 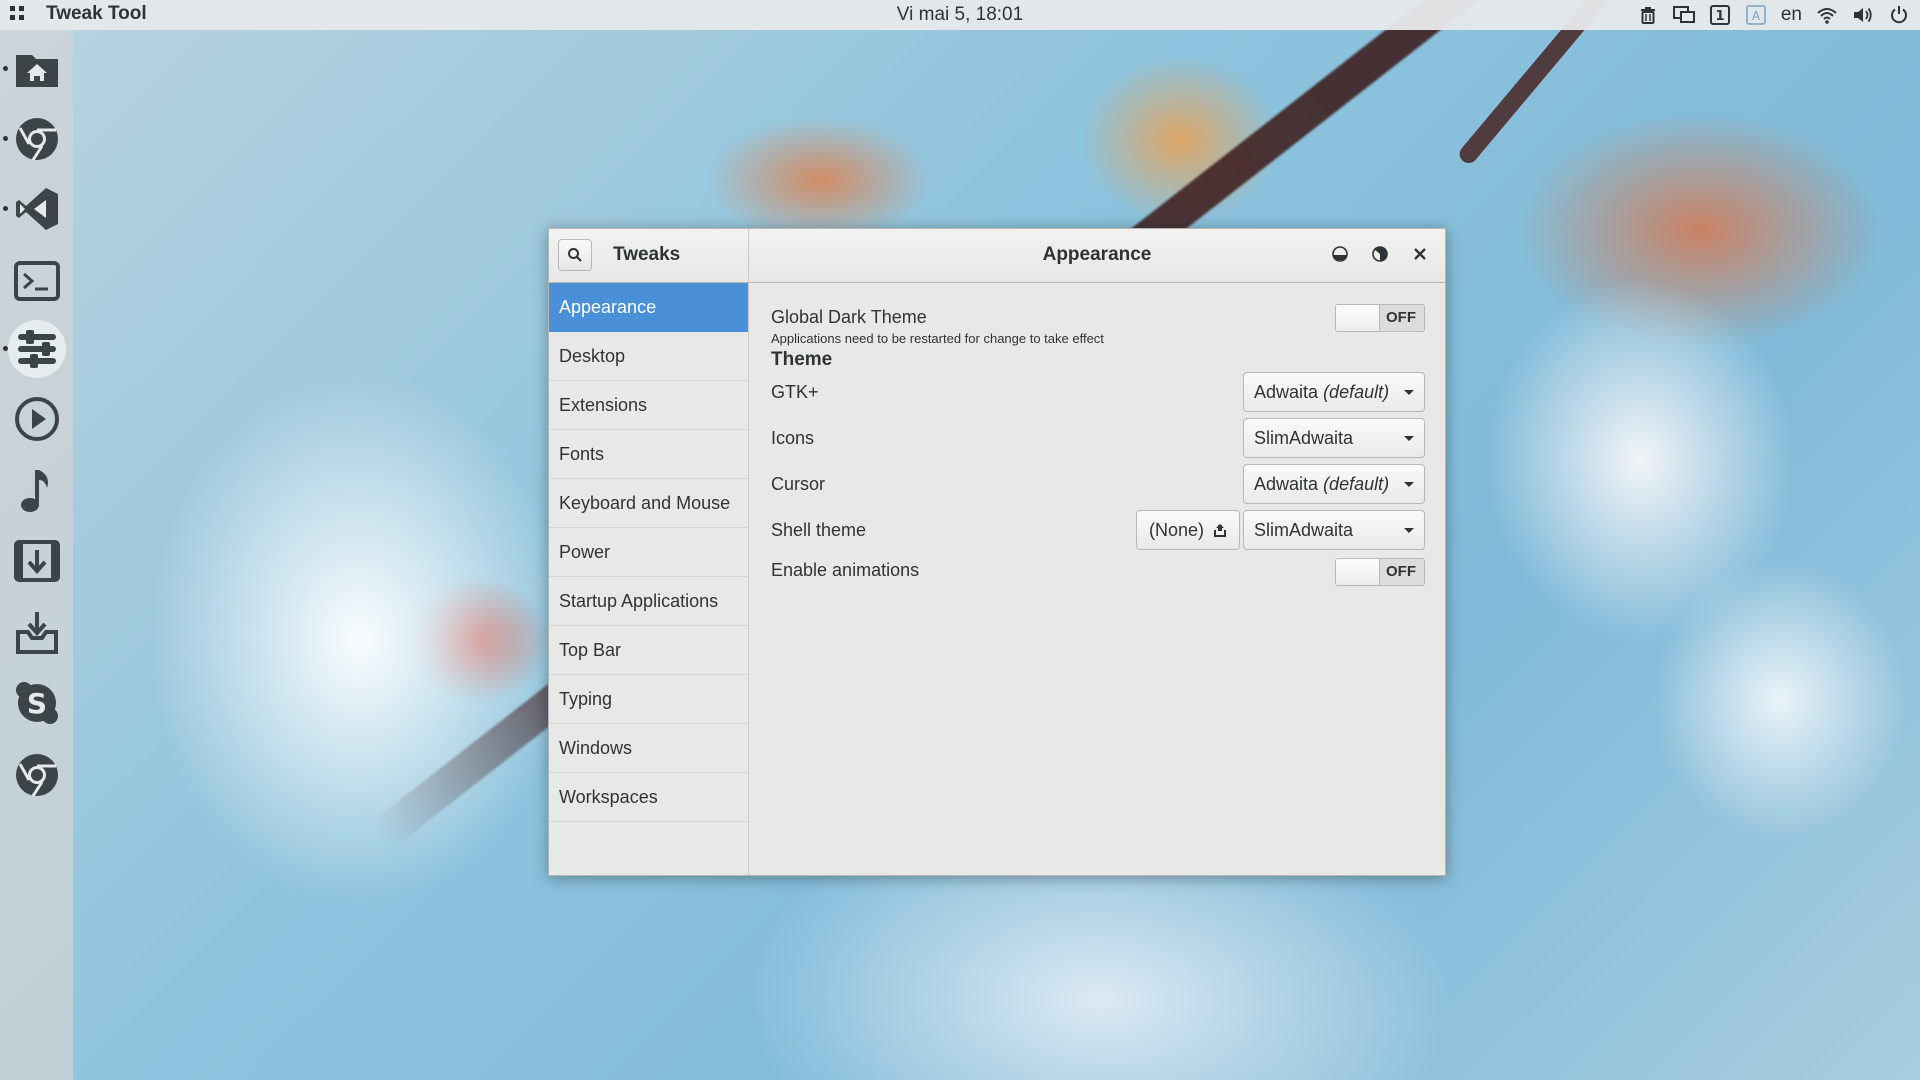 I want to click on enable-animations-label: Enable animations, so click(x=845, y=570).